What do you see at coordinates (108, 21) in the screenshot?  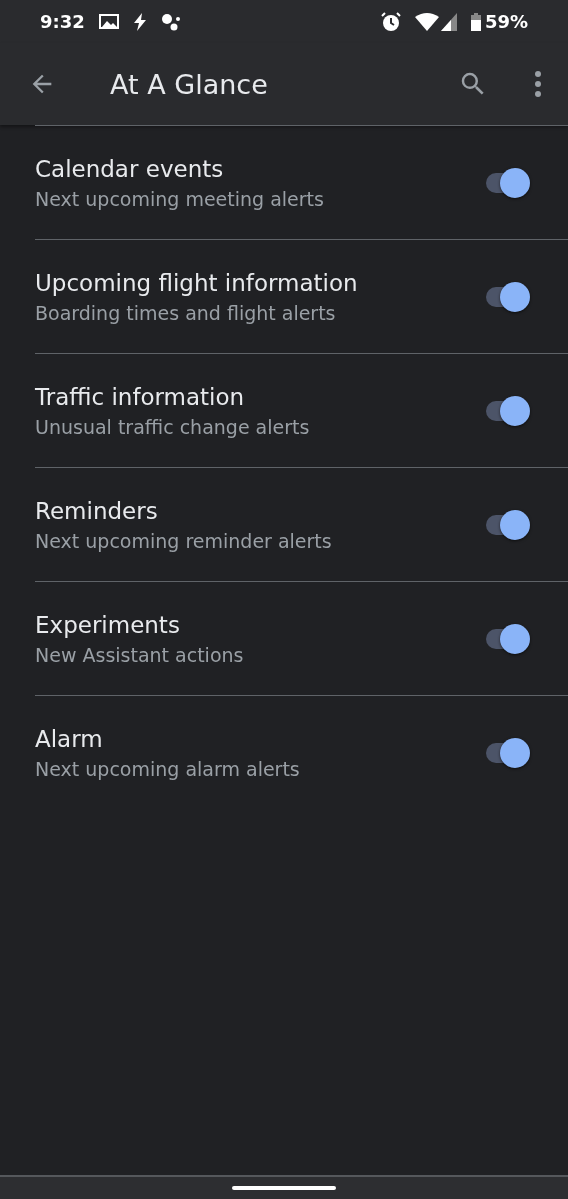 I see `image-icon` at bounding box center [108, 21].